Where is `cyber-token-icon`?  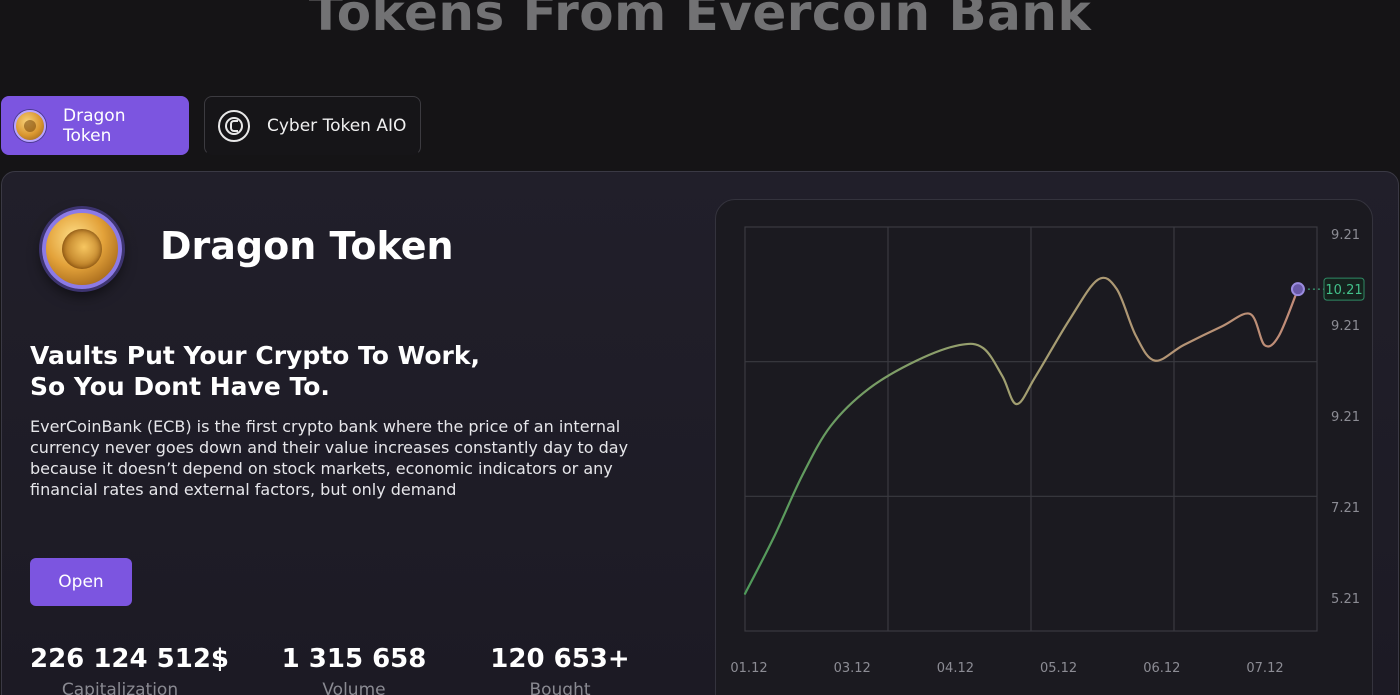
cyber-token-icon is located at coordinates (234, 125).